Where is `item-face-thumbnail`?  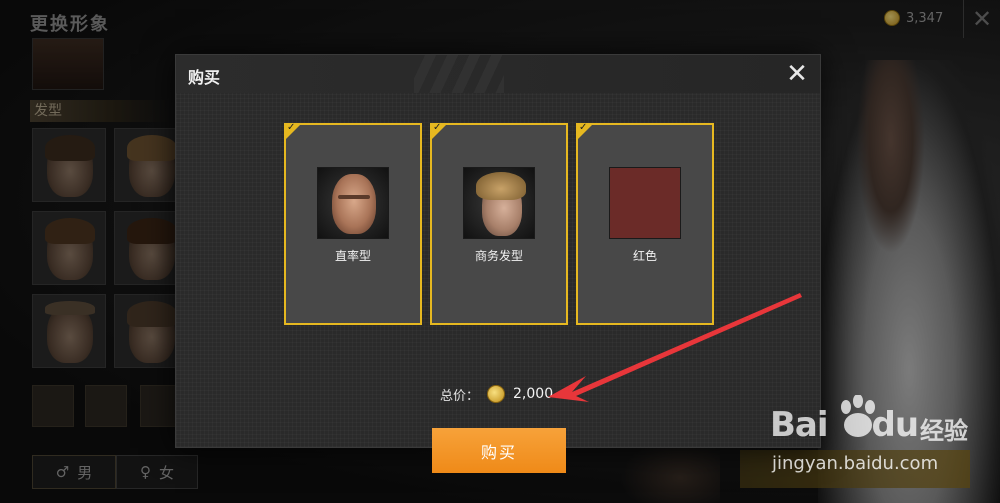 item-face-thumbnail is located at coordinates (353, 203).